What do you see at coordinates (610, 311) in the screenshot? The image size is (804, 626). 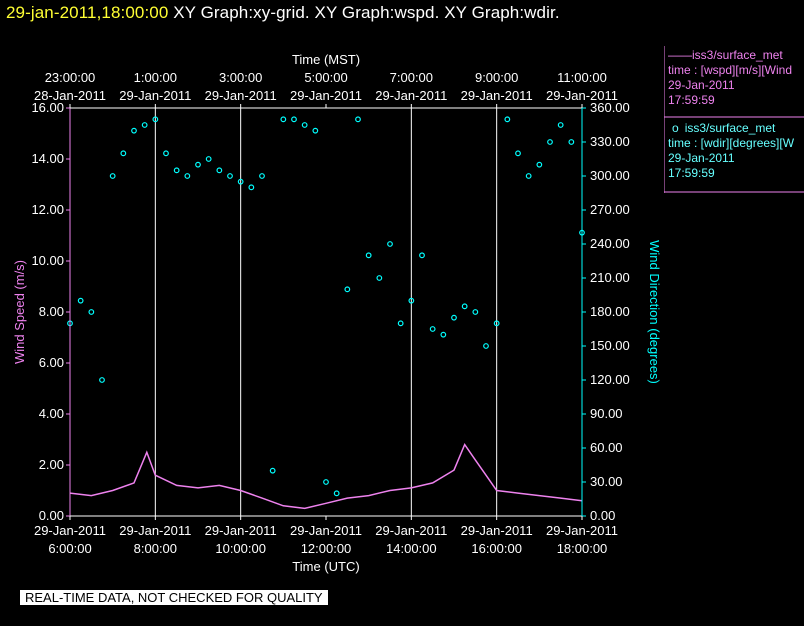 I see `right-tick-label: 180.00` at bounding box center [610, 311].